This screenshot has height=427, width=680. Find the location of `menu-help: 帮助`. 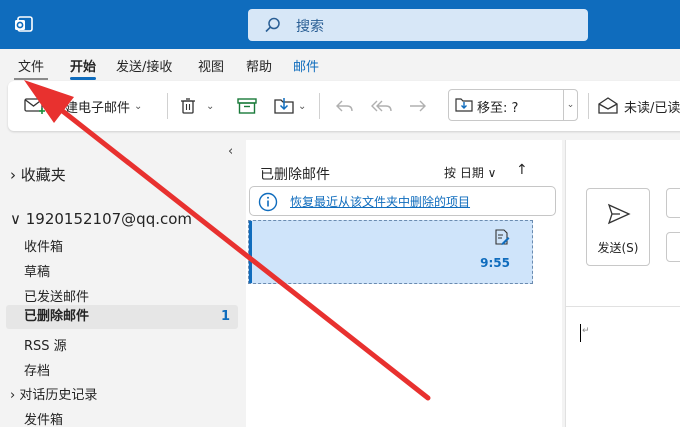

menu-help: 帮助 is located at coordinates (259, 65).